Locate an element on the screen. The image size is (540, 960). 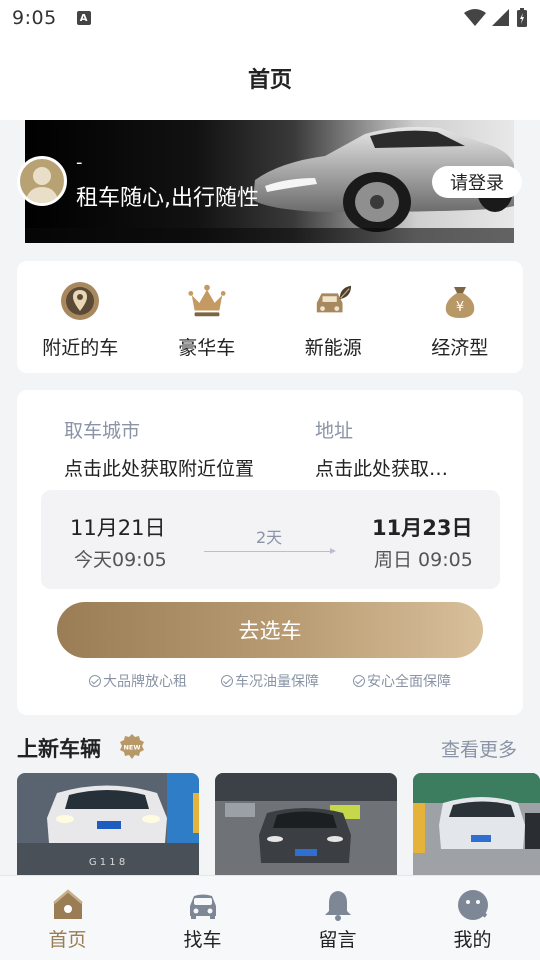
date-selector: 11月21日 今天09:05 2天 11月23日 周日 09:05 is located at coordinates (270, 539).